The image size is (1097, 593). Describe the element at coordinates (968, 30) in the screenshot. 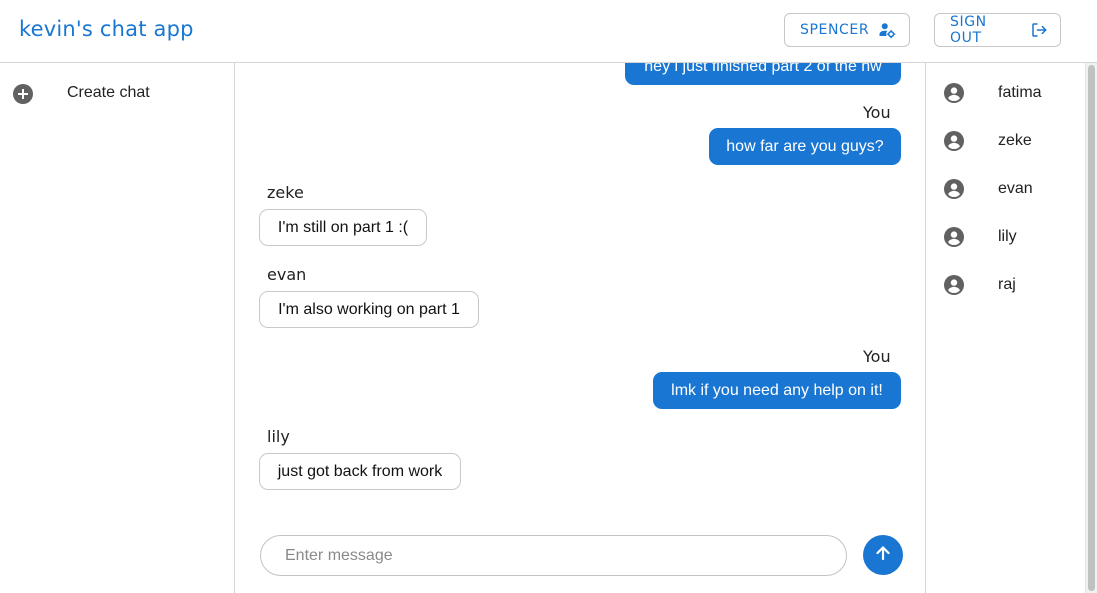

I see `sign-out-label: SIGN OUT` at that location.